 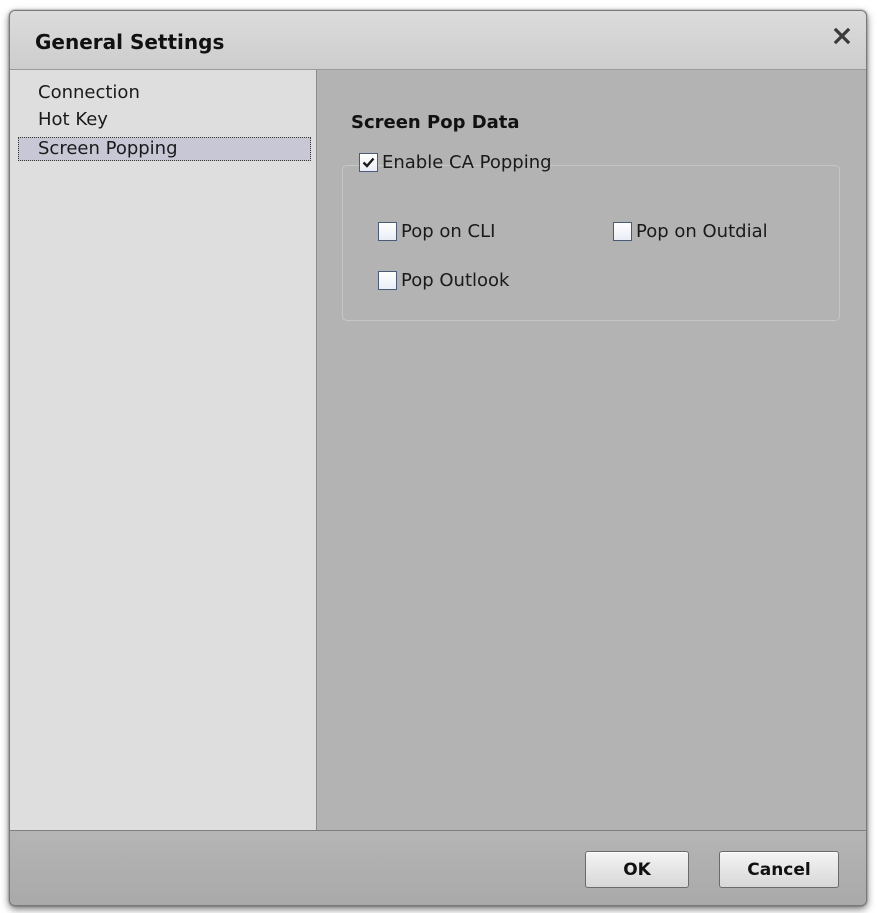 What do you see at coordinates (591, 243) in the screenshot?
I see `popping-options-group` at bounding box center [591, 243].